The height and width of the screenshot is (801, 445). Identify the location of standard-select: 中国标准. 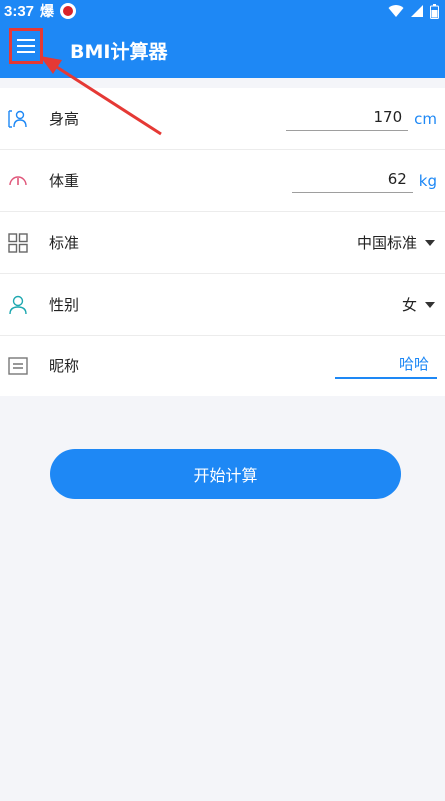
(396, 242).